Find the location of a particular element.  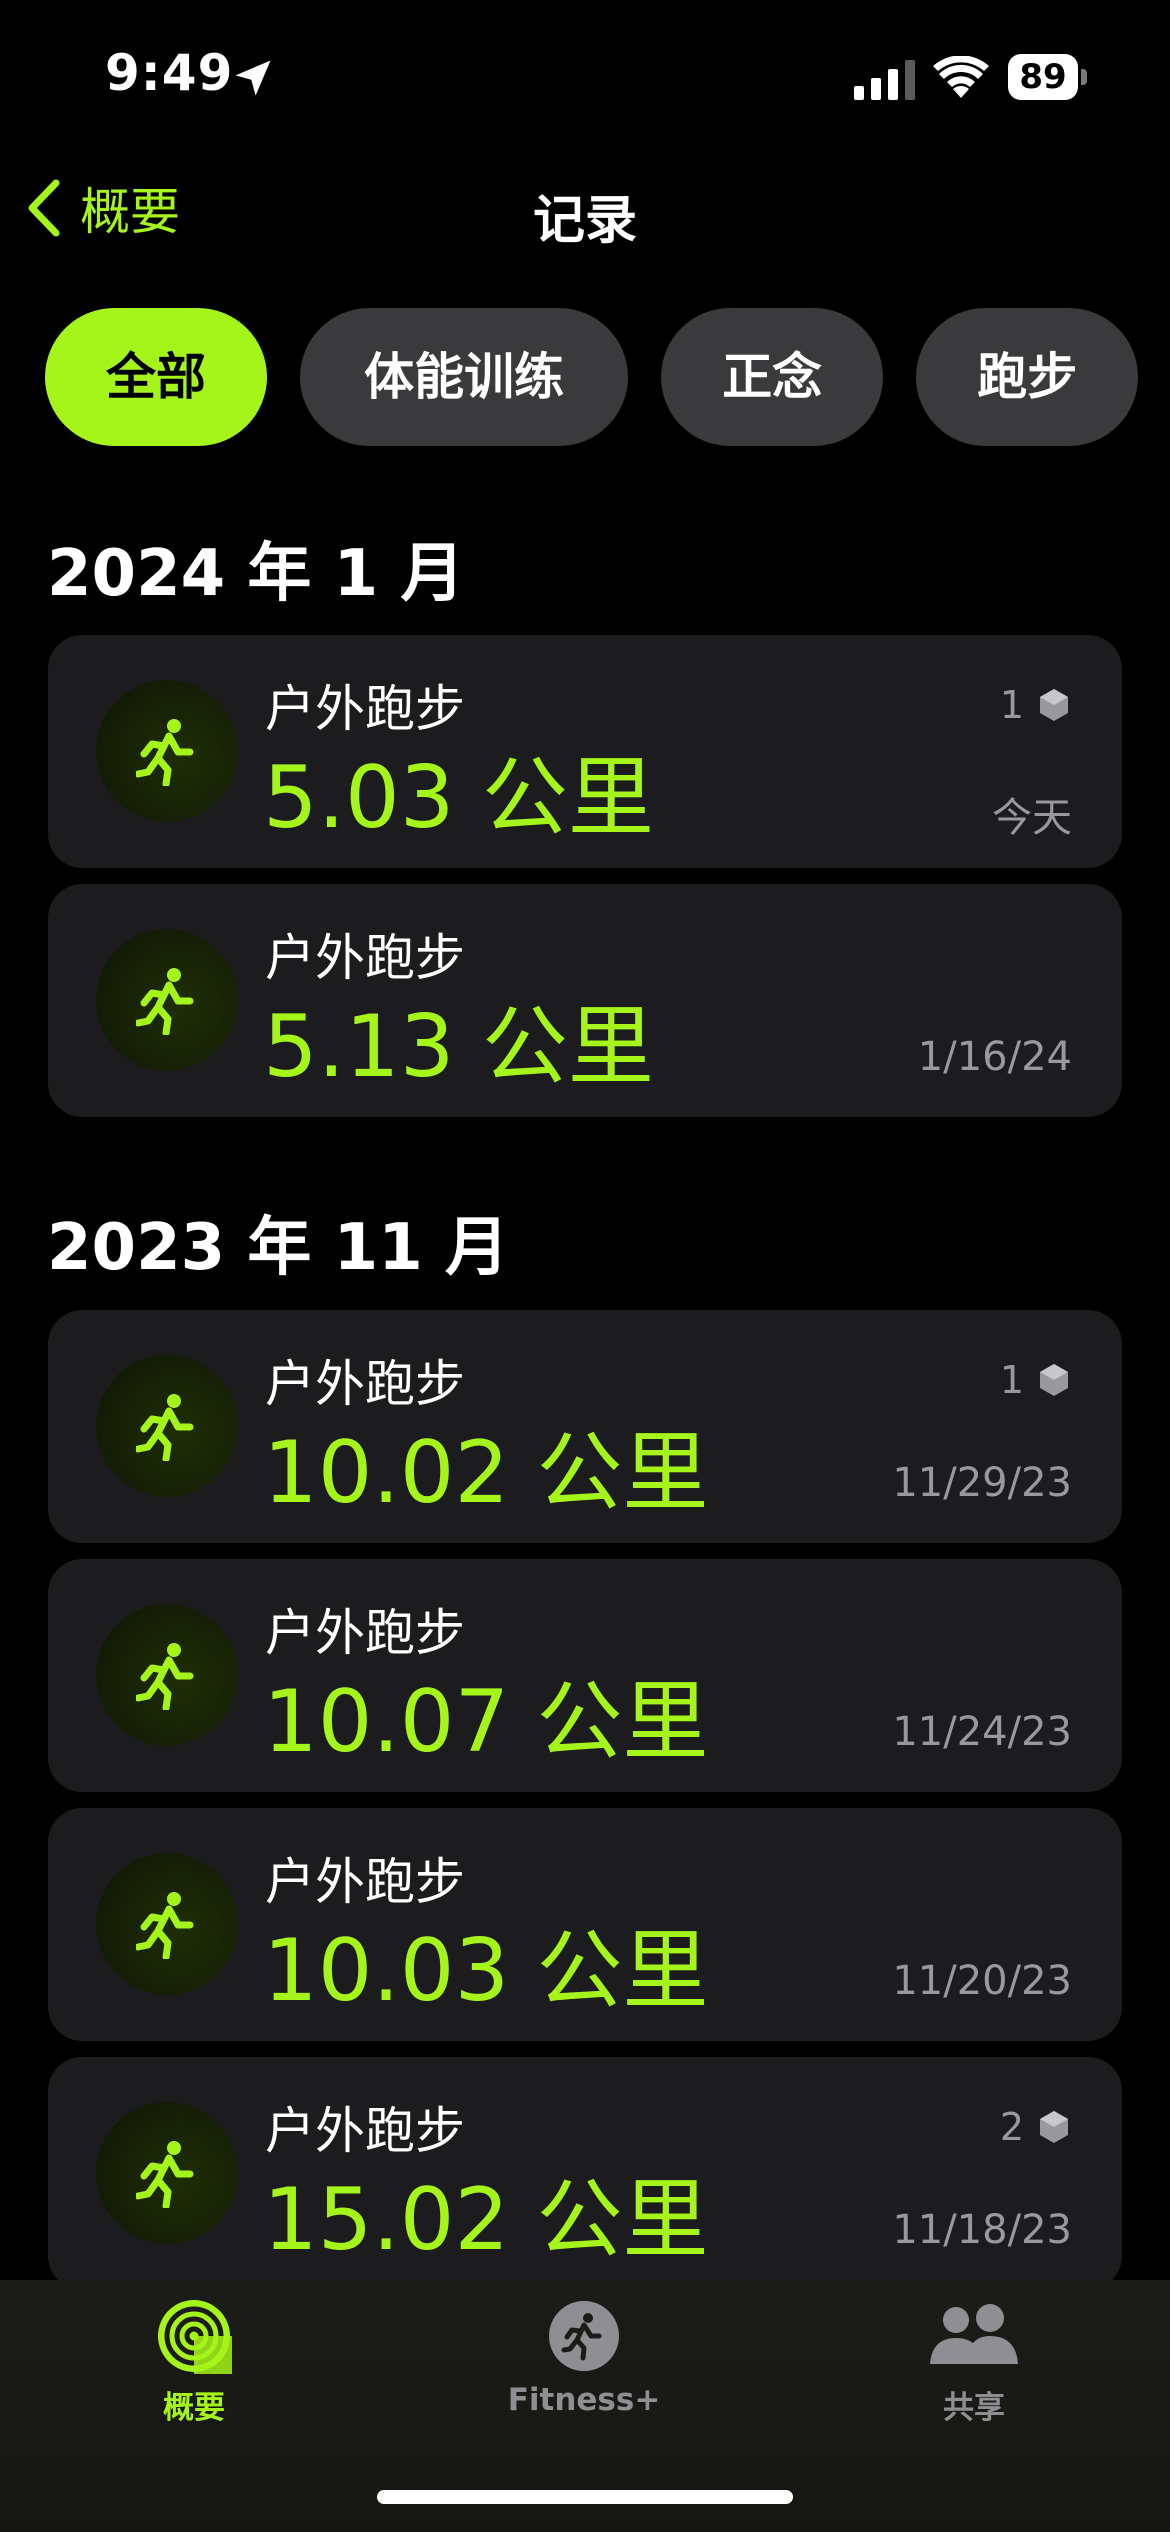

battery-icon: 89 is located at coordinates (1048, 77).